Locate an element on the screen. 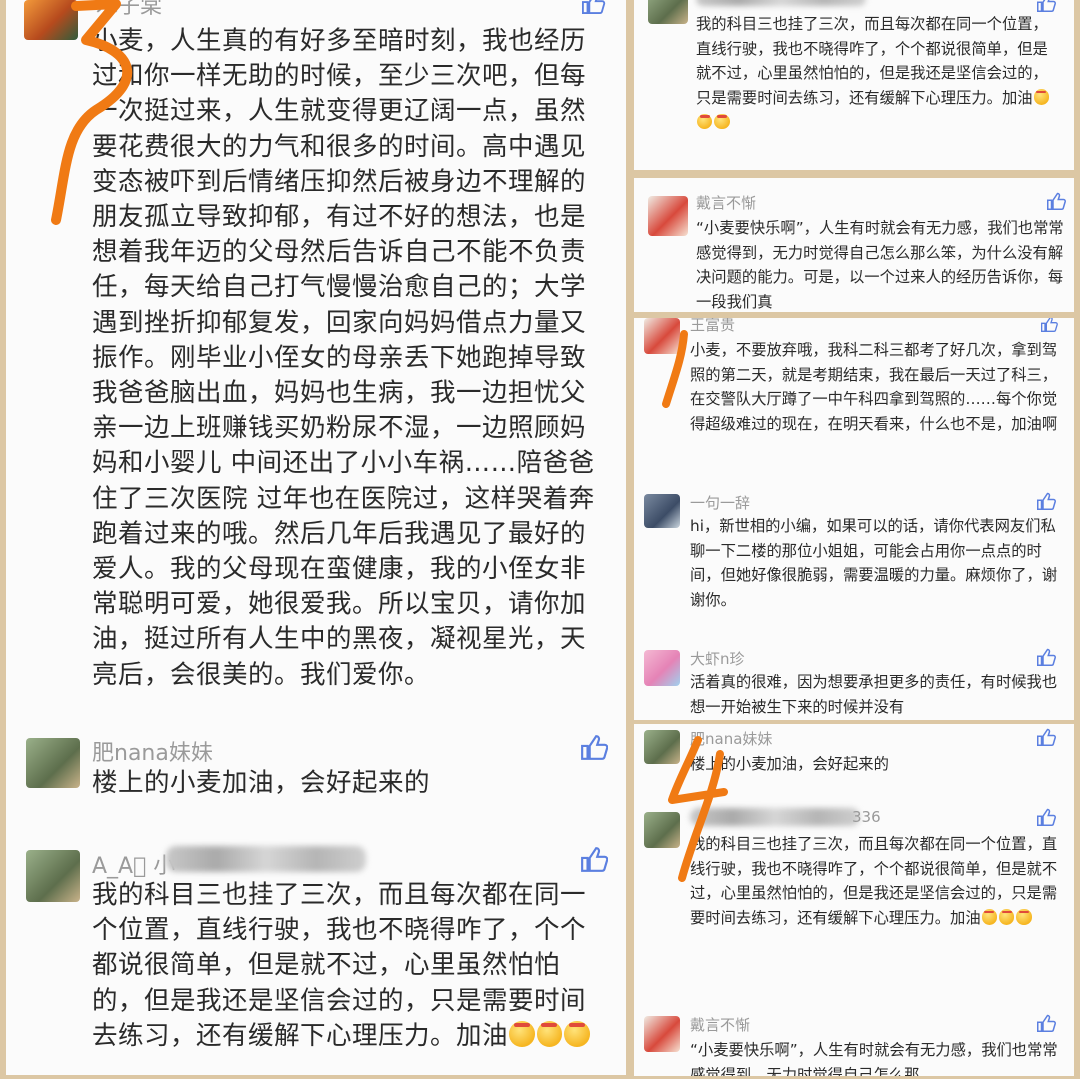  commenter-name: A_A  小 is located at coordinates (133, 864).